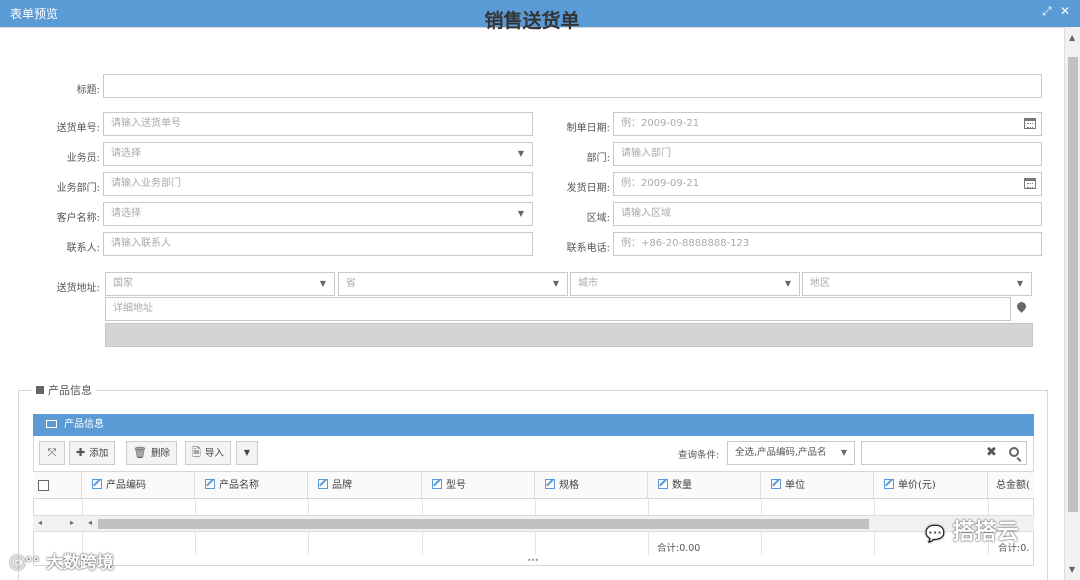  What do you see at coordinates (827, 124) in the screenshot?
I see `created-date-input: 例：2009-09-21` at bounding box center [827, 124].